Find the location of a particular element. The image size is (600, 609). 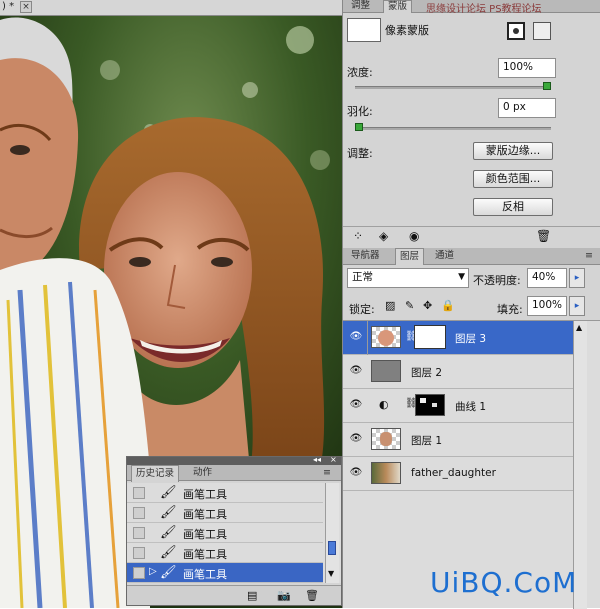

layer-row-background: 👁 father_daughter is located at coordinates (458, 474).